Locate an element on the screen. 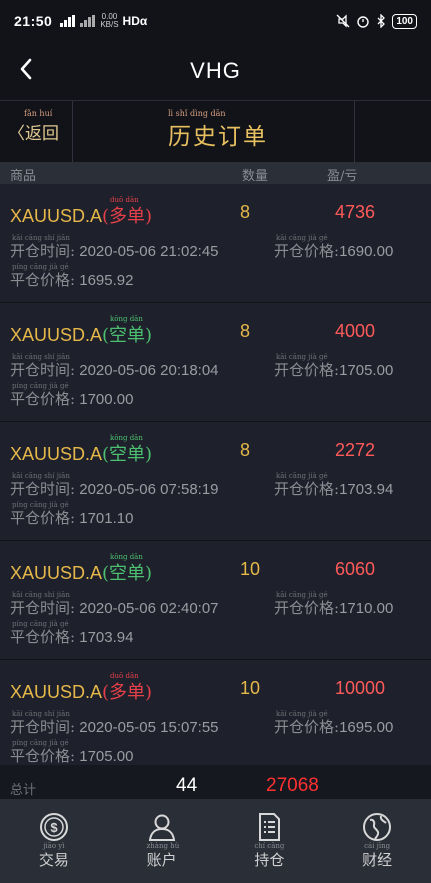 The height and width of the screenshot is (883, 431). history-tabbar: fǎn huí 〈返回 lì shǐ dìng dān 历史订单 is located at coordinates (215, 131).